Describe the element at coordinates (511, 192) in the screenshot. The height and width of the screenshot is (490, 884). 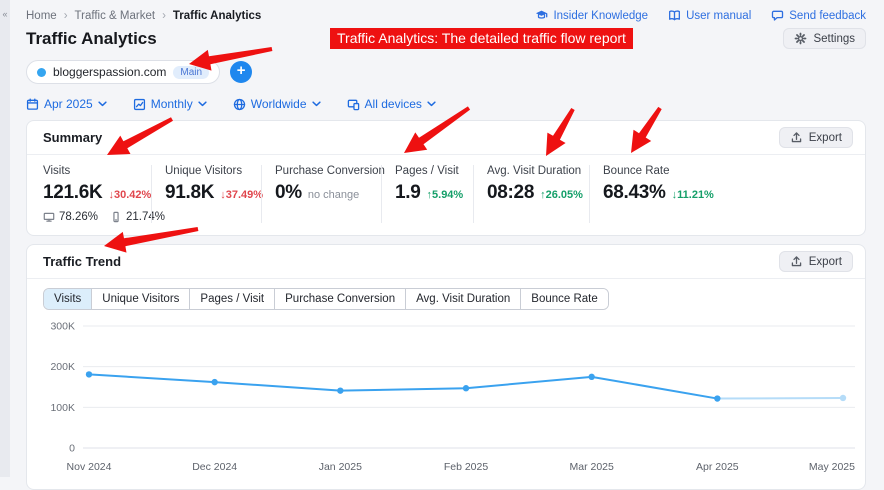
I see `metric-value: 08:28` at that location.